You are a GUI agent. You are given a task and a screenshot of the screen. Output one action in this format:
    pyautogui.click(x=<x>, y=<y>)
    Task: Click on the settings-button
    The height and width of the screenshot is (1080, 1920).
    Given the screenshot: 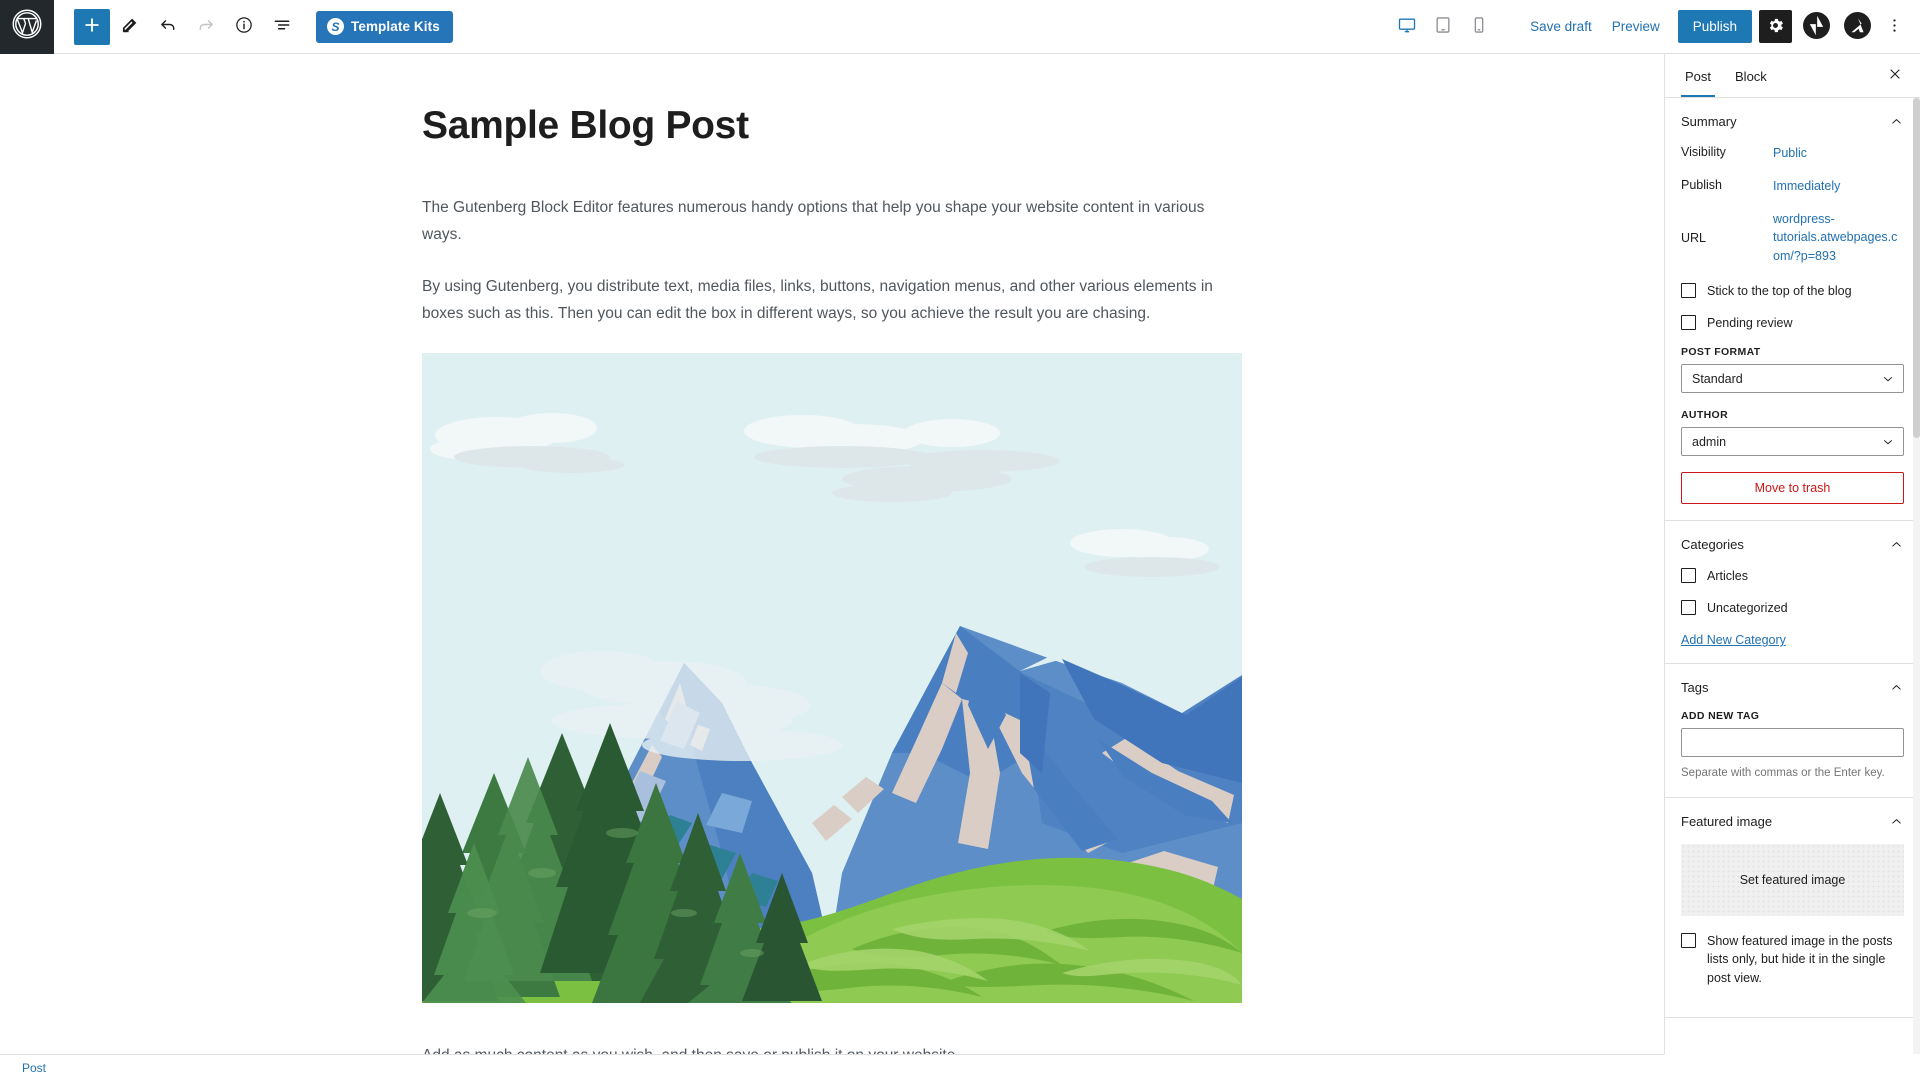 What is the action you would take?
    pyautogui.click(x=1775, y=26)
    